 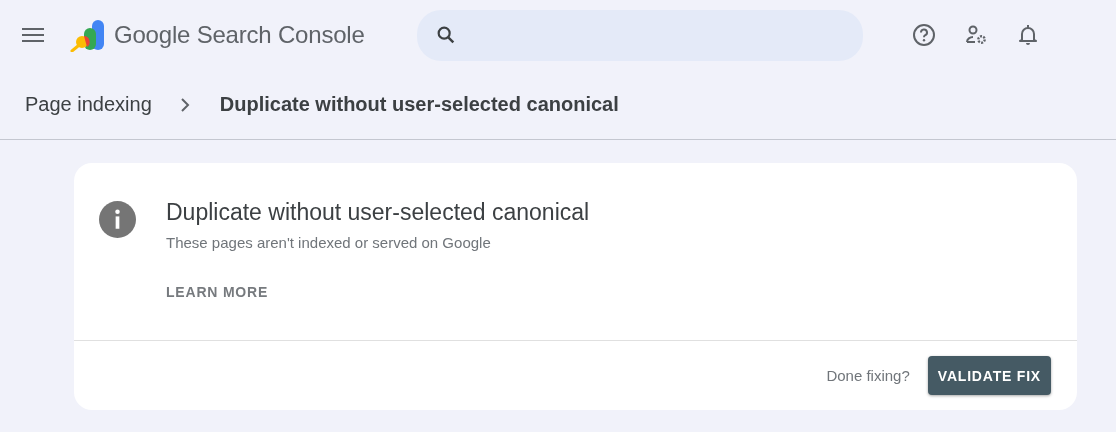 I want to click on help-icon, so click(x=923, y=35).